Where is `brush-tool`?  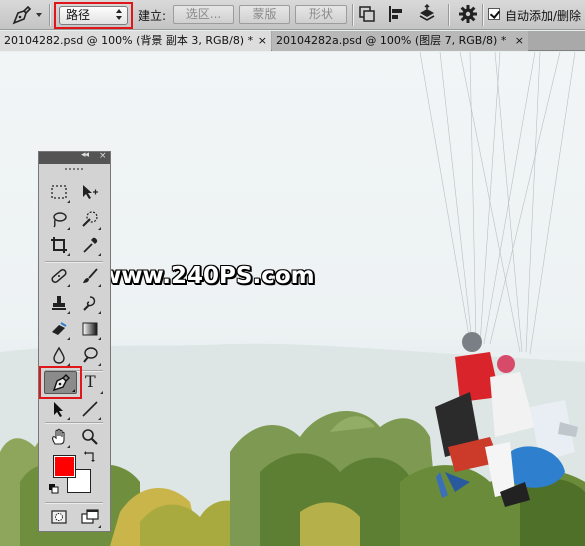 brush-tool is located at coordinates (90, 276).